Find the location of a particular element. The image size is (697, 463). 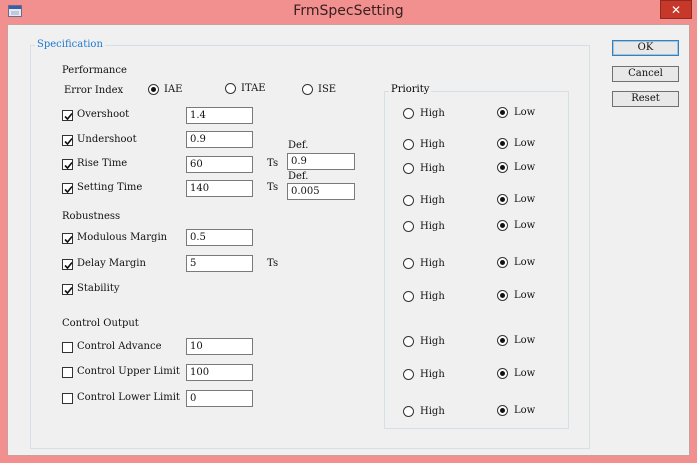

close-button: ✕ is located at coordinates (676, 9).